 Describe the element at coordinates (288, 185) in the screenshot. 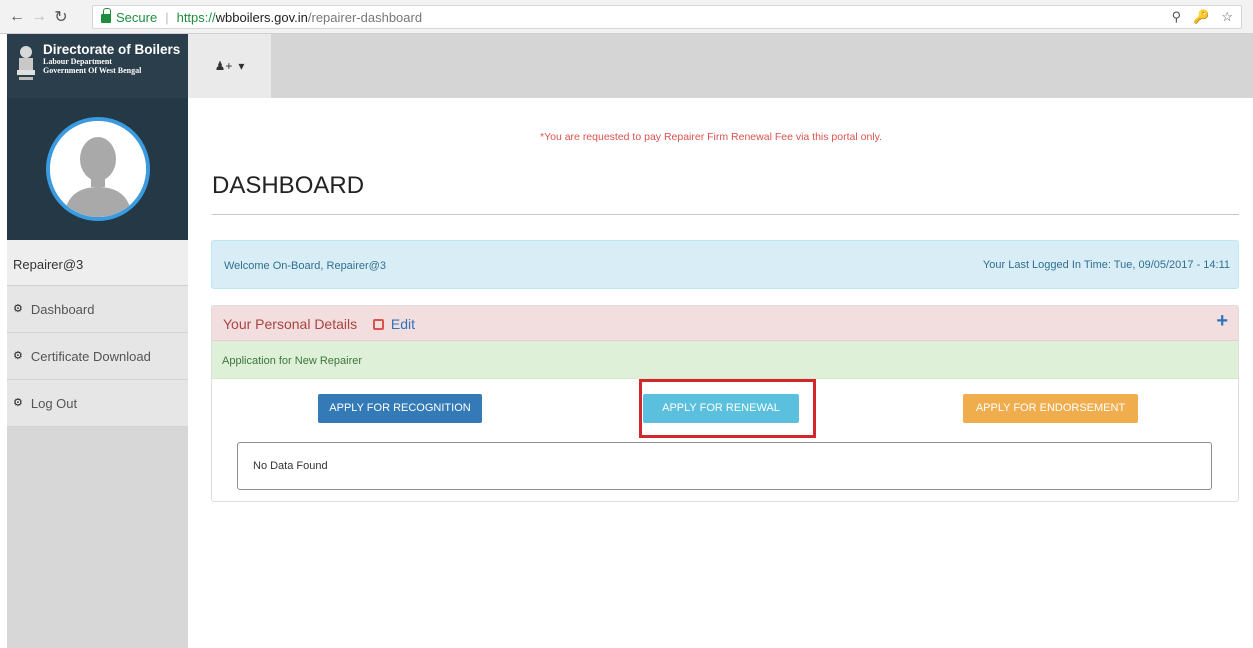

I see `page-title: DASHBOARD` at that location.